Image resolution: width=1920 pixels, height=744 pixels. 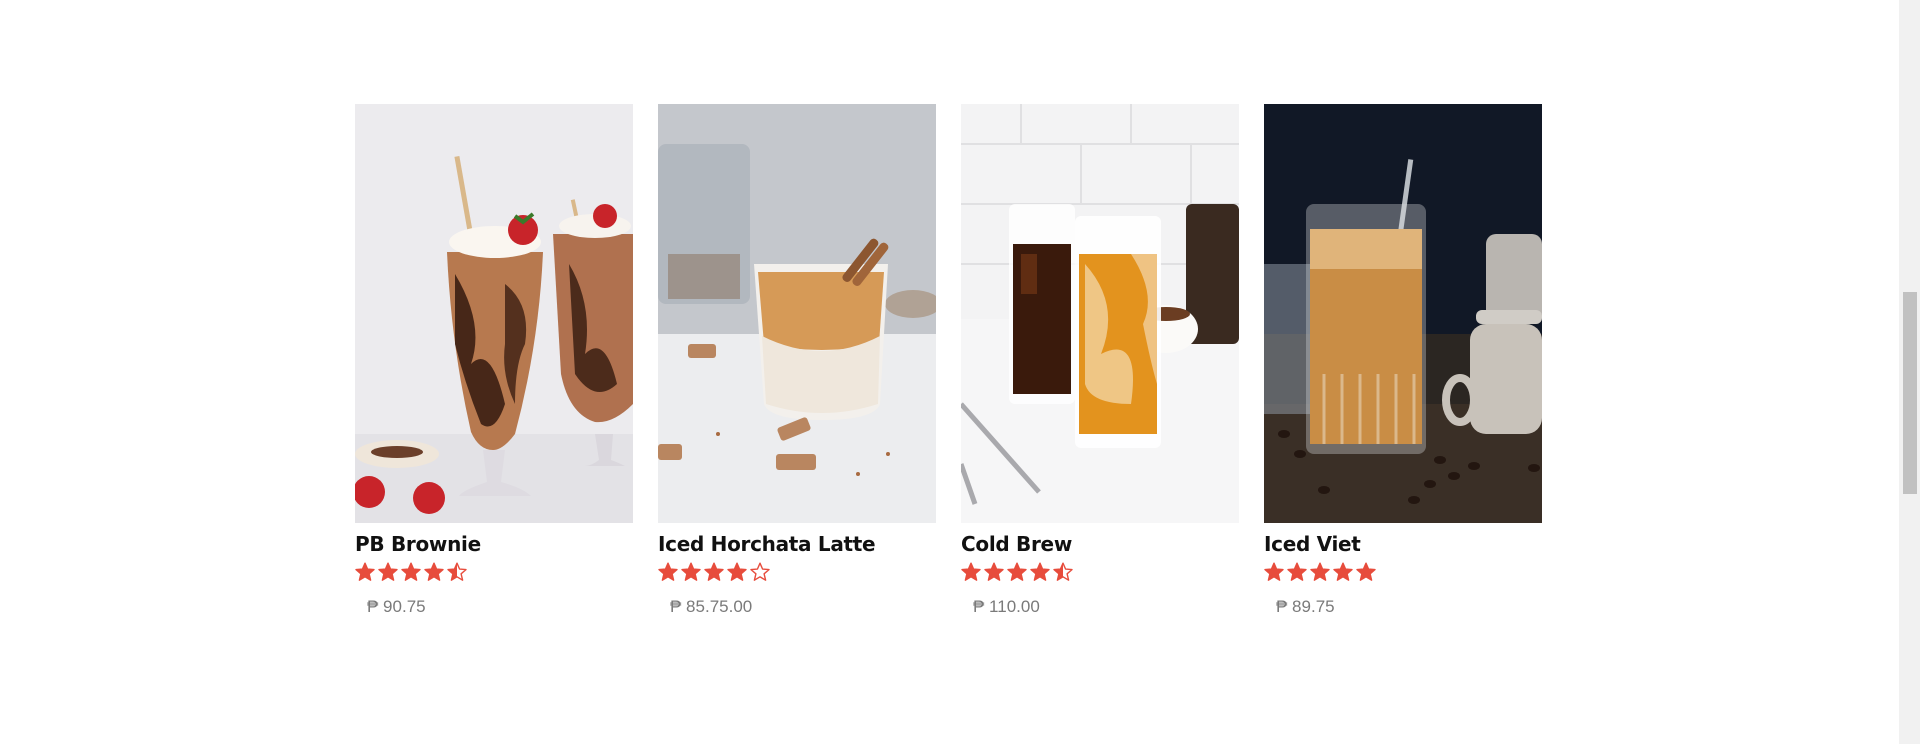 I want to click on product-card: Iced Horchata Latte ₱ 85.75.00, so click(x=797, y=360).